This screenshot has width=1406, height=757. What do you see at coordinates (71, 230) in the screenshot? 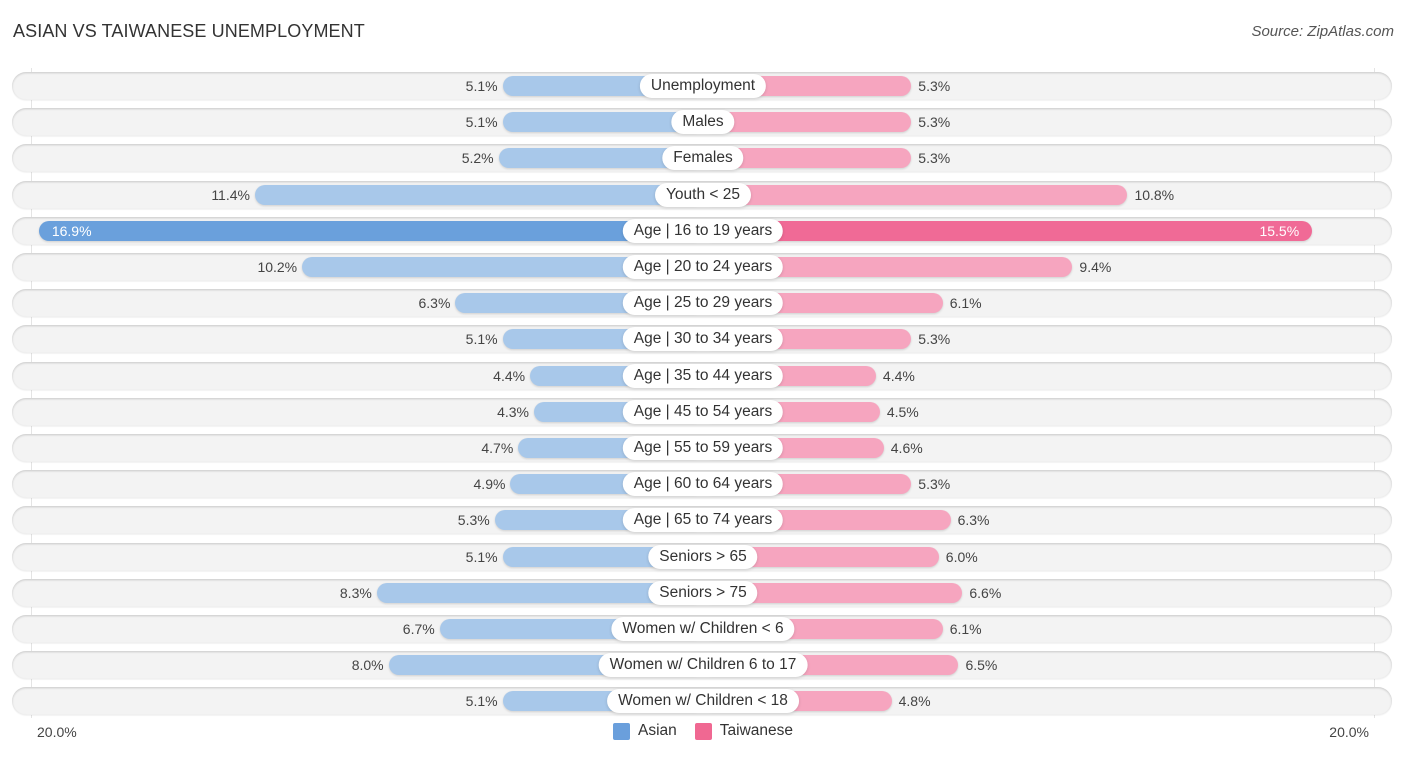
I see `value-label-asian: 16.9%` at bounding box center [71, 230].